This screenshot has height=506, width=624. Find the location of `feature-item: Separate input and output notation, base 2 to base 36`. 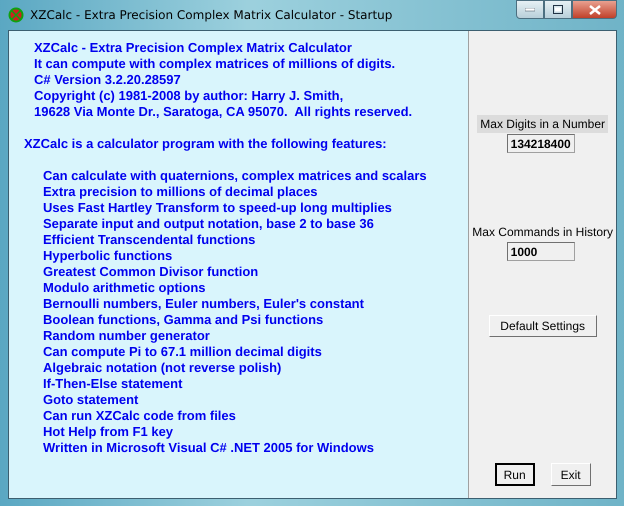

feature-item: Separate input and output notation, base 2 to base 36 is located at coordinates (209, 224).